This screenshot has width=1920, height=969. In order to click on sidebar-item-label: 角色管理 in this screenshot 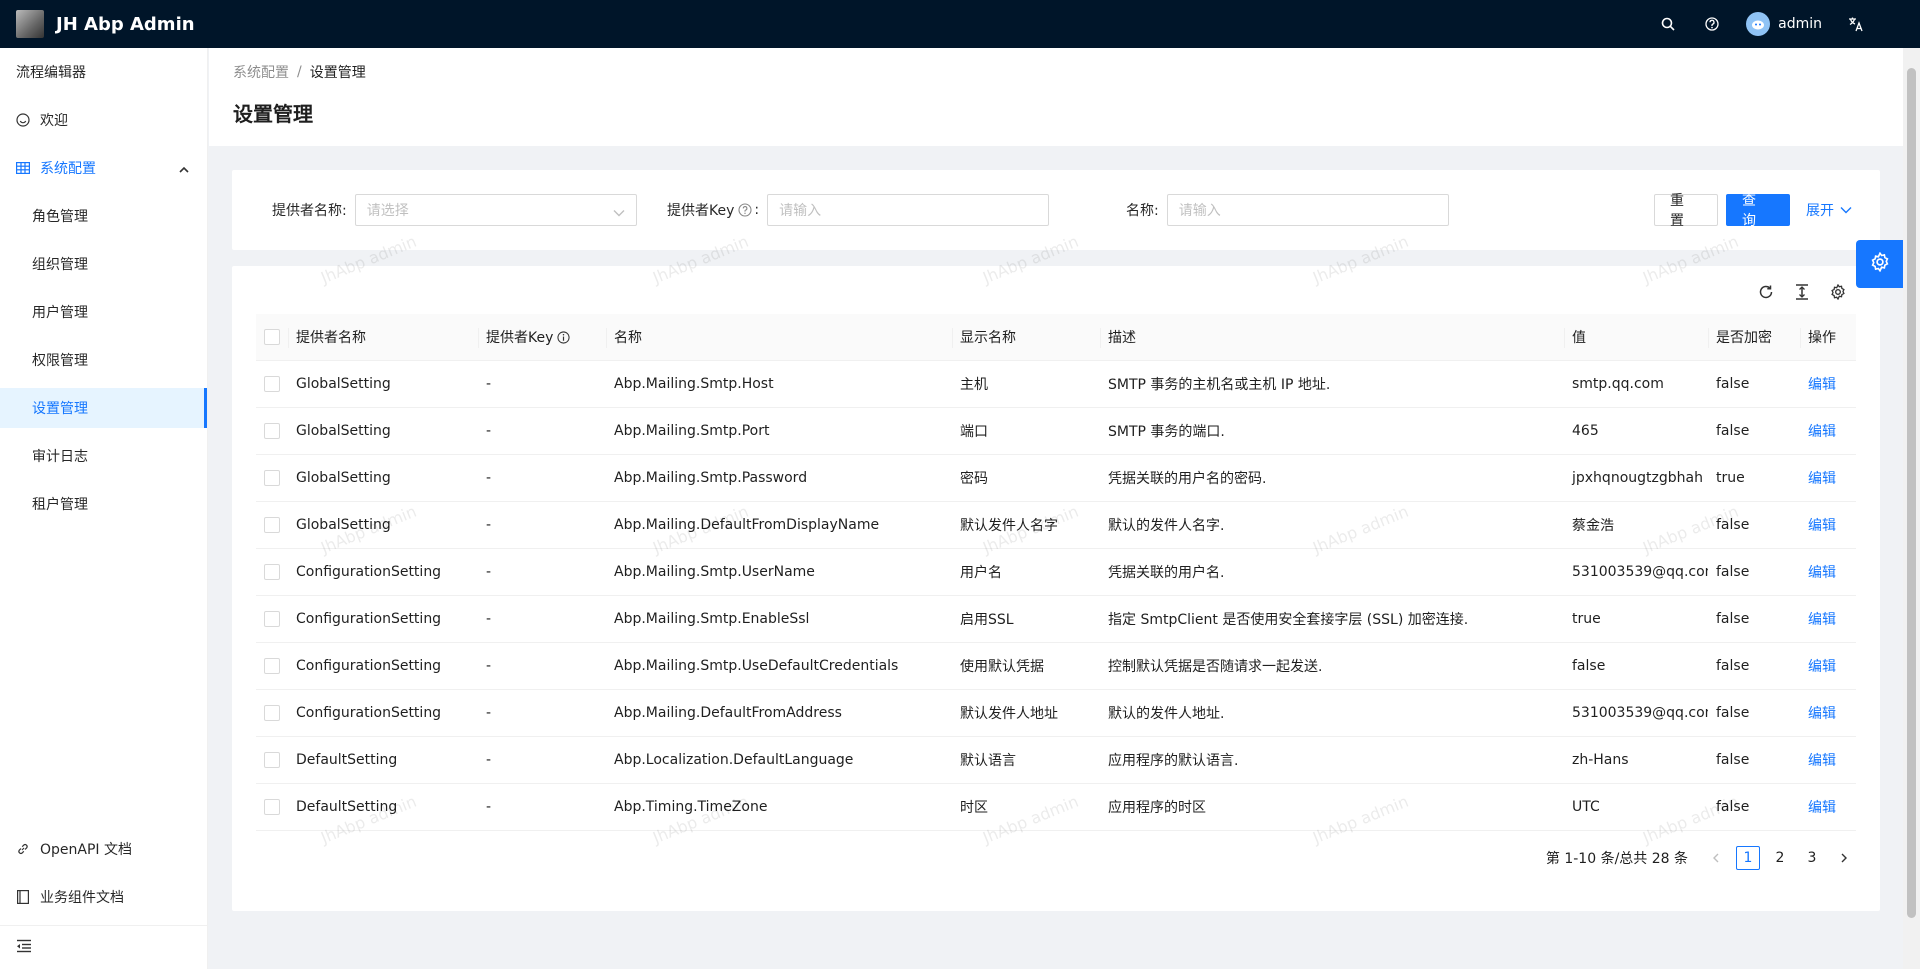, I will do `click(60, 217)`.